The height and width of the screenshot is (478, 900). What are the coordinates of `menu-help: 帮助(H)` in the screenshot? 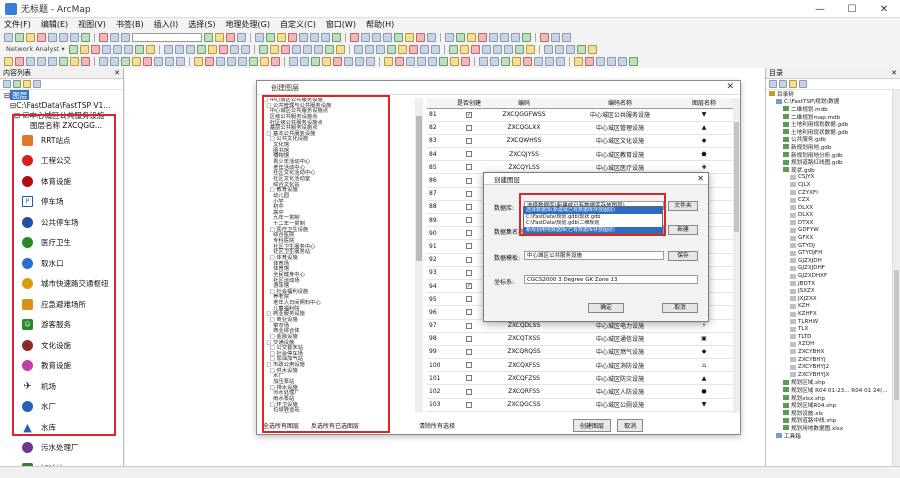 It's located at (380, 24).